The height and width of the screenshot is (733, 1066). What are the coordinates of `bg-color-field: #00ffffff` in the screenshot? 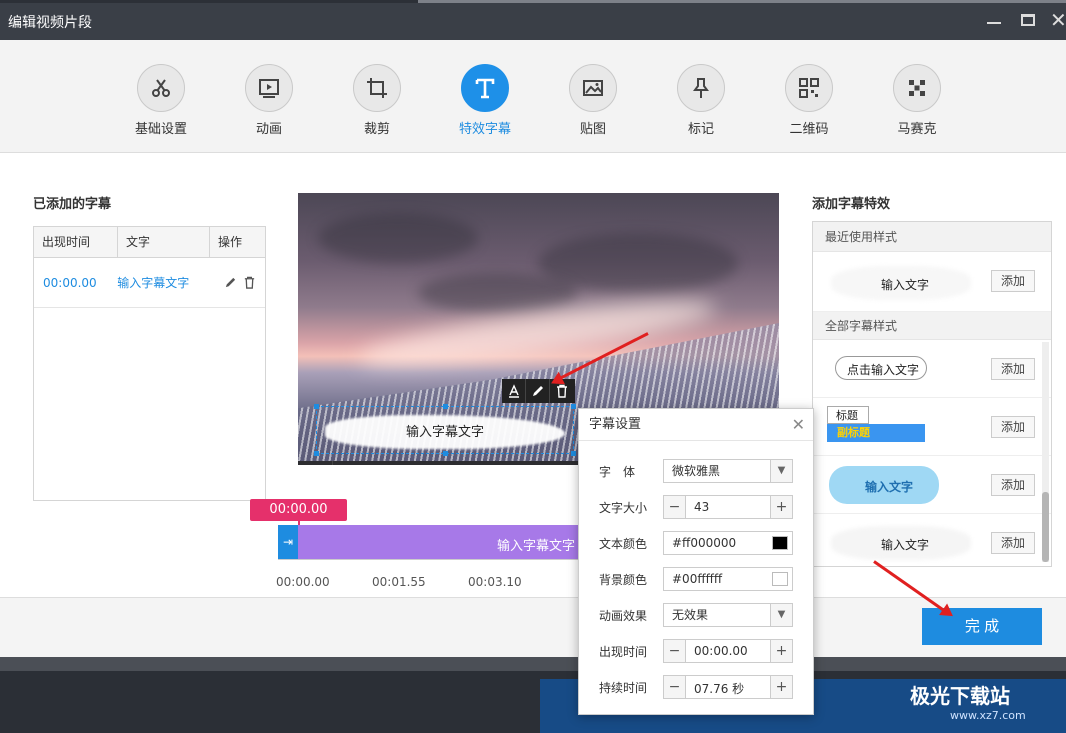 It's located at (728, 579).